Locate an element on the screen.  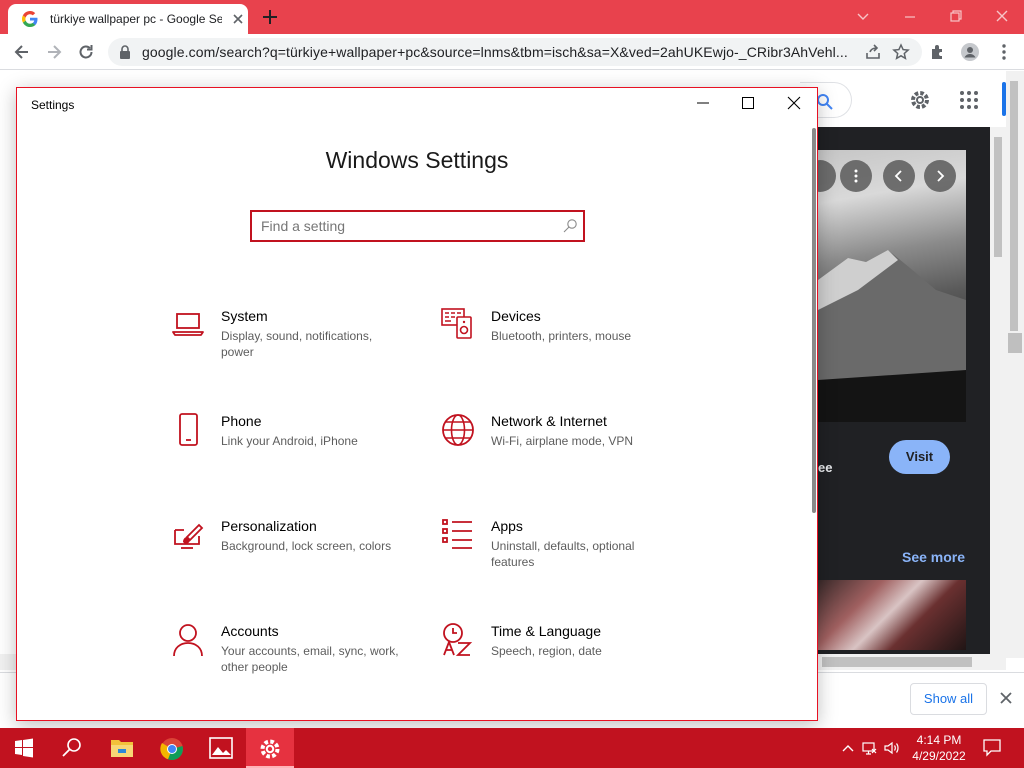
forward-arrow-icon is located at coordinates (54, 52).